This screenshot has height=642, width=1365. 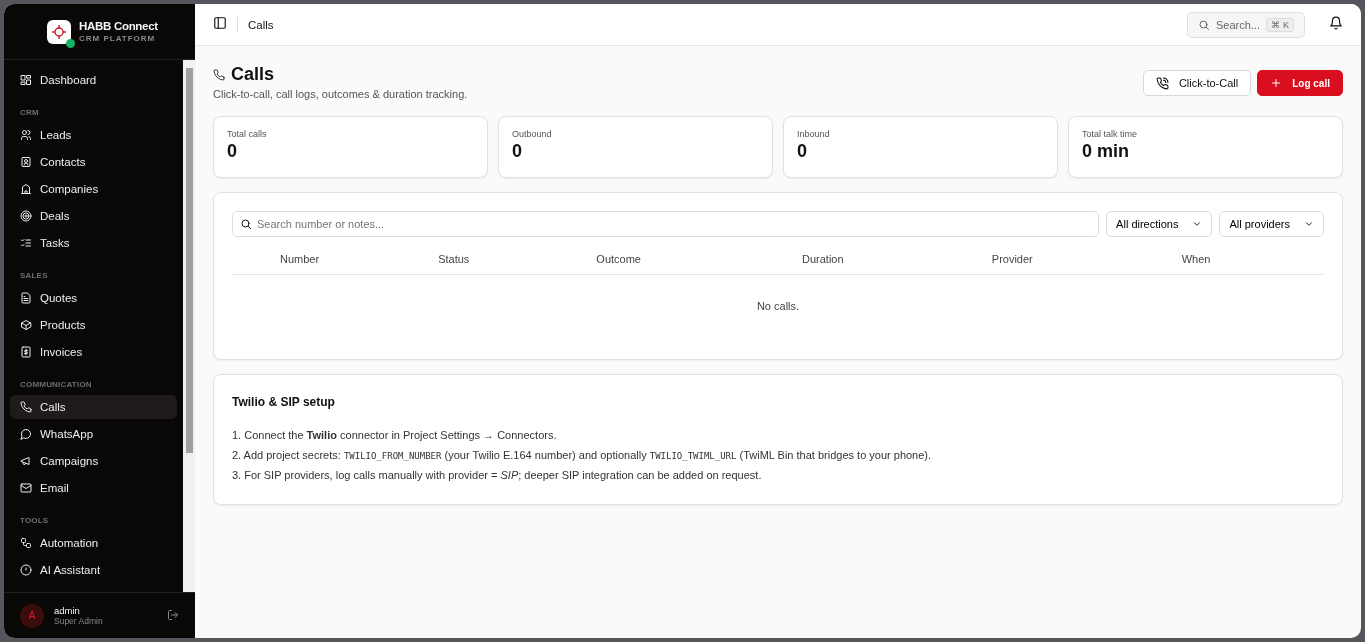 What do you see at coordinates (582, 455) in the screenshot?
I see `setup-instruction: 2. Add project secrets: TWILIO_FROM_NUMBER (your Twilio E.164 number) and optionally TWILIO_TWIML_URL (TwiML Bin that bridges to your phone).` at bounding box center [582, 455].